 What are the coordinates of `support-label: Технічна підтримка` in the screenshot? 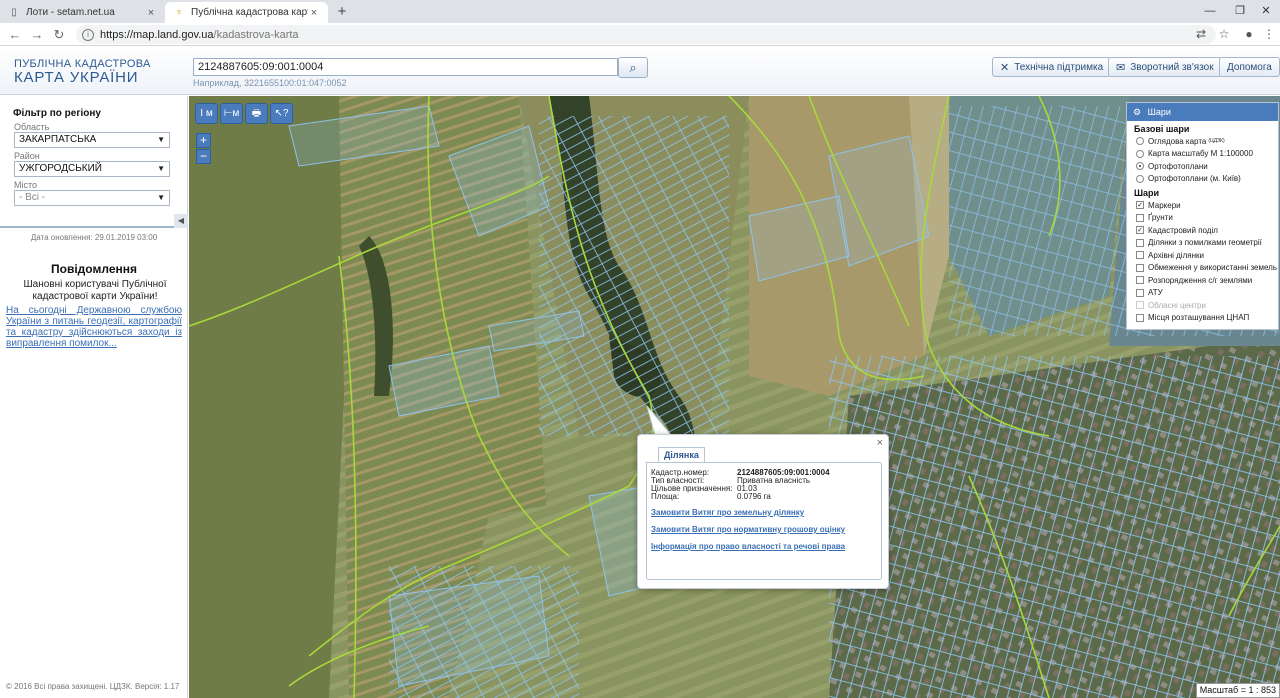 It's located at (1059, 67).